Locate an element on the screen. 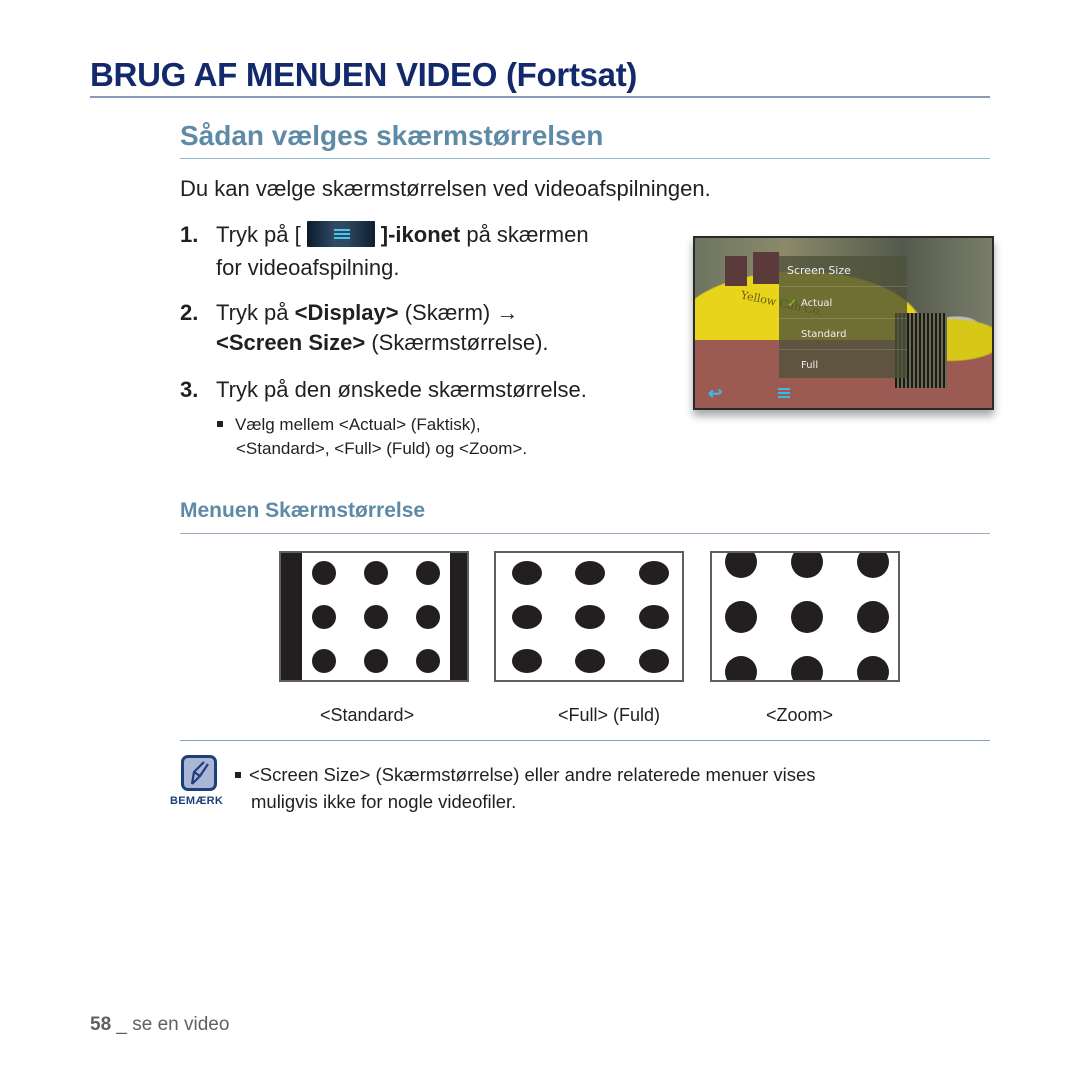  screen-size-menu: Screen Size ✓ Actual Standard Full is located at coordinates (843, 317).